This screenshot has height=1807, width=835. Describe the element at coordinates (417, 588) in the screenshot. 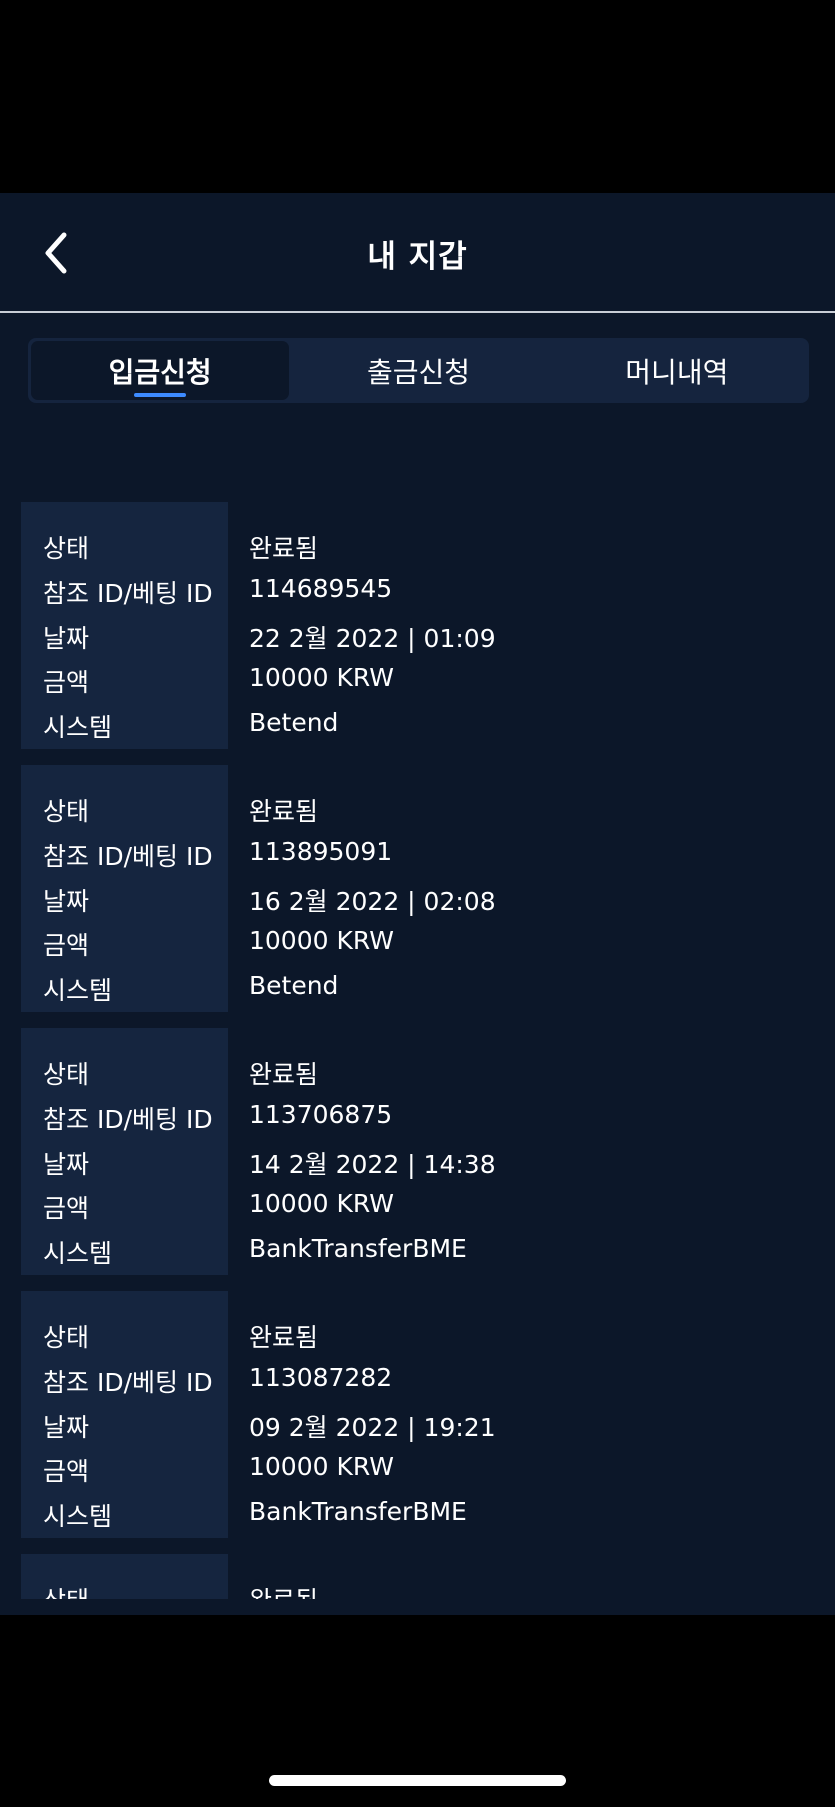

I see `reference-row: 참조 ID/베팅 ID 114689545` at that location.